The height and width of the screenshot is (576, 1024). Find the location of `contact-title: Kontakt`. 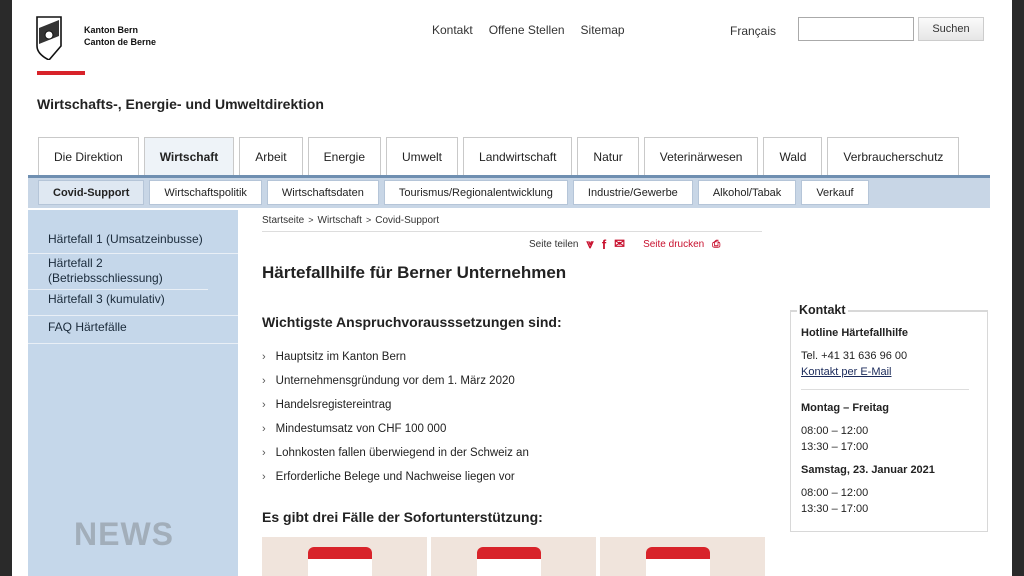

contact-title: Kontakt is located at coordinates (822, 310).